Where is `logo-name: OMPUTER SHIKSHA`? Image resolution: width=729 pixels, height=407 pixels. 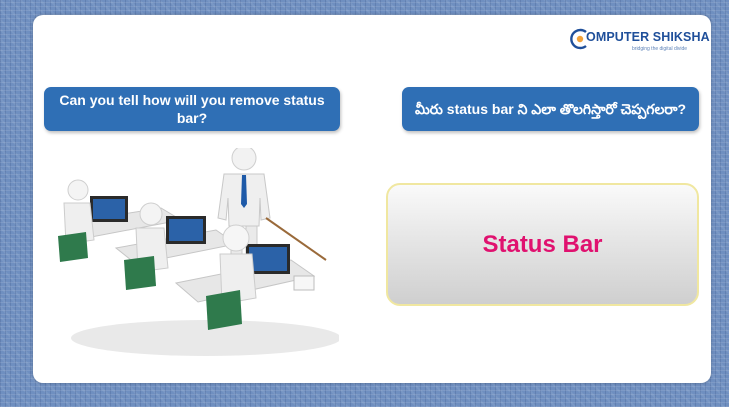 logo-name: OMPUTER SHIKSHA is located at coordinates (648, 37).